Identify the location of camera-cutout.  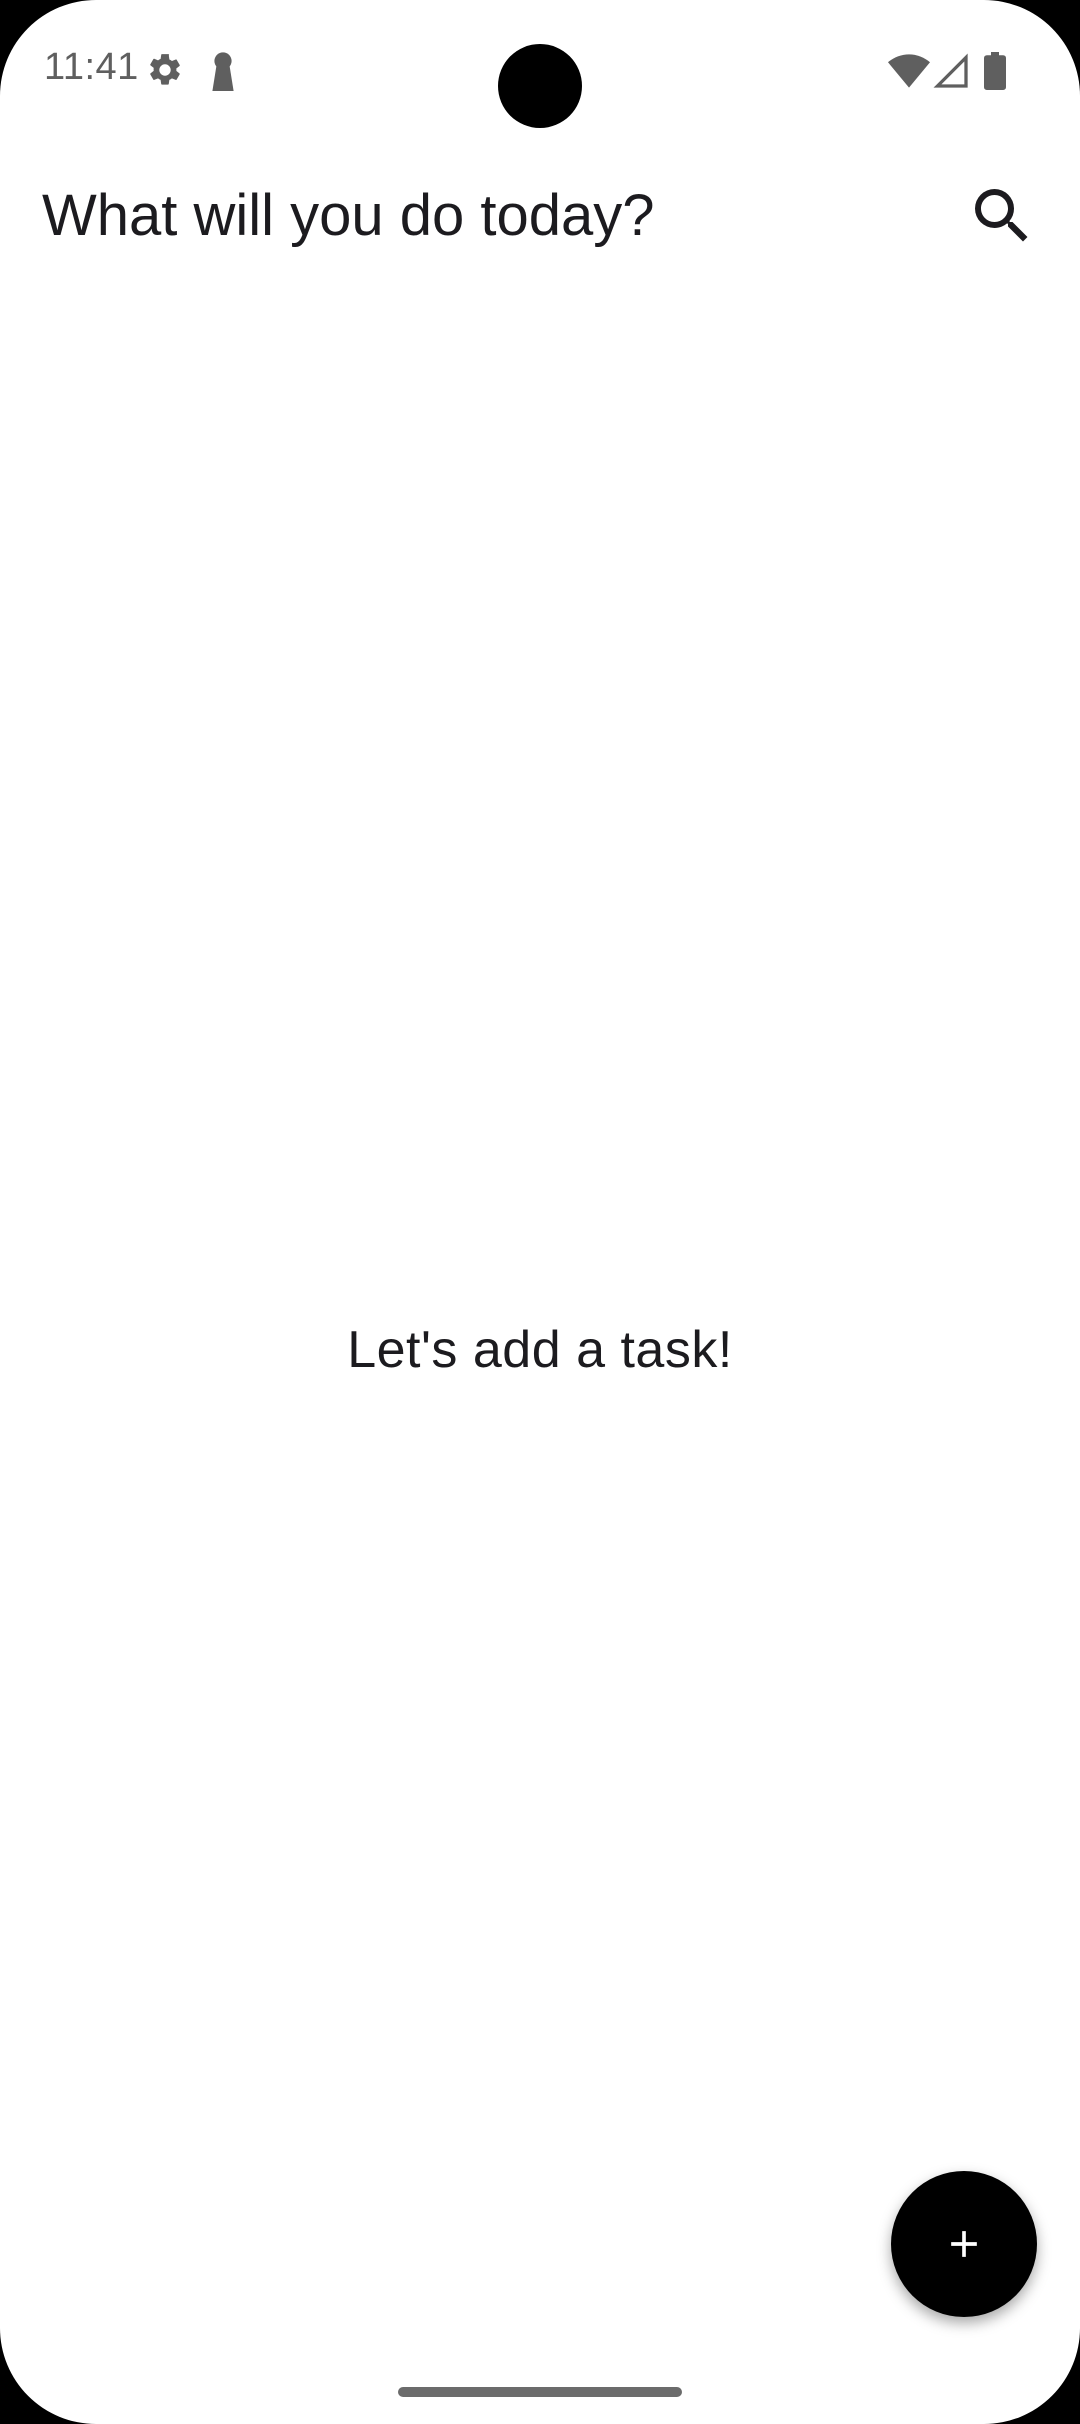
(540, 86).